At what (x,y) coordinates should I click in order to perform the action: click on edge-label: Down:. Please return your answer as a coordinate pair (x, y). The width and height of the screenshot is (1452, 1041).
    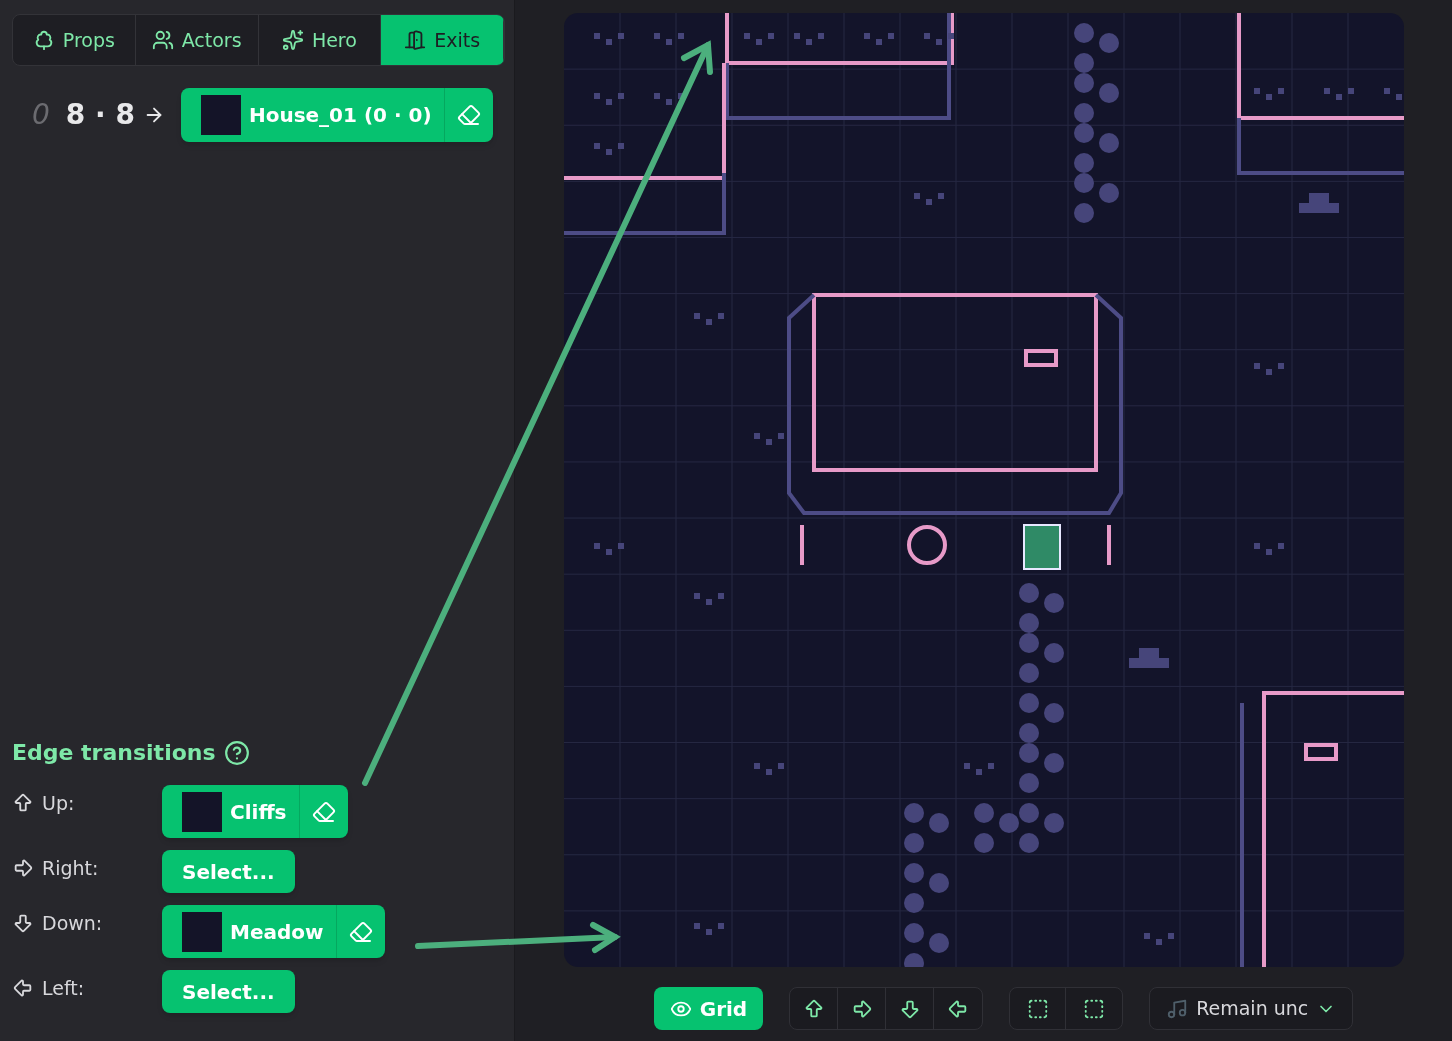
    Looking at the image, I should click on (72, 923).